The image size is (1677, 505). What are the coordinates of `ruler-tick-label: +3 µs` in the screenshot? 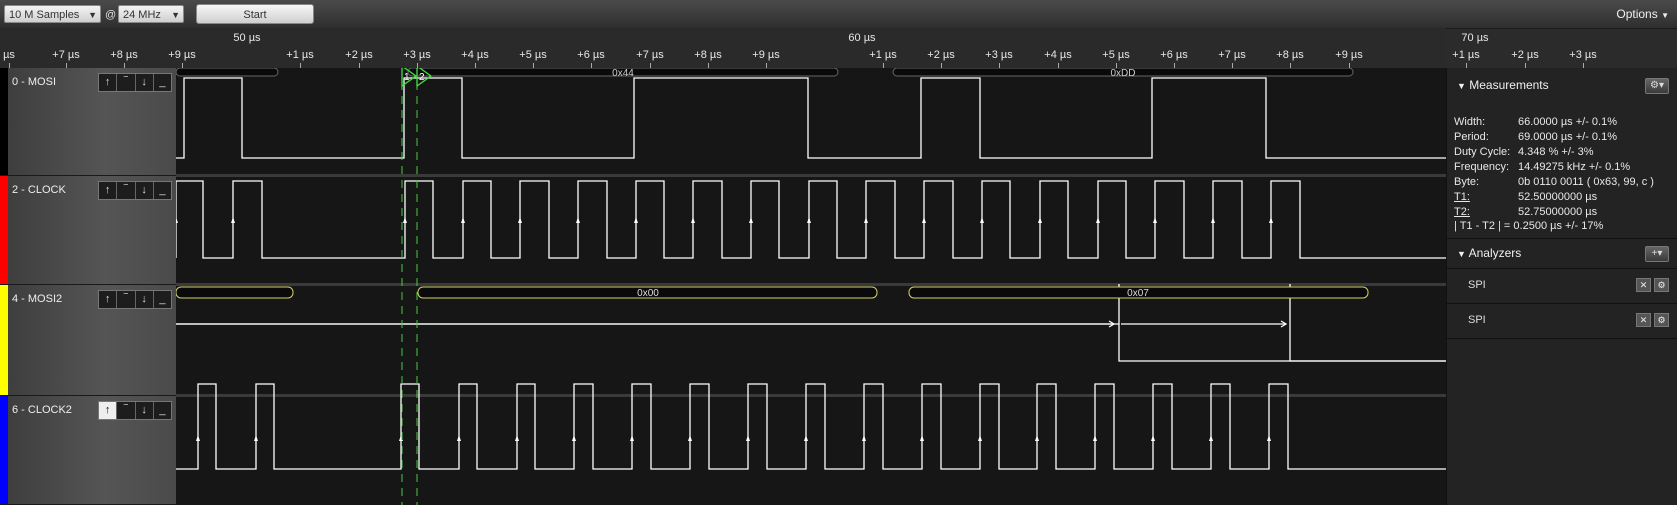 It's located at (999, 55).